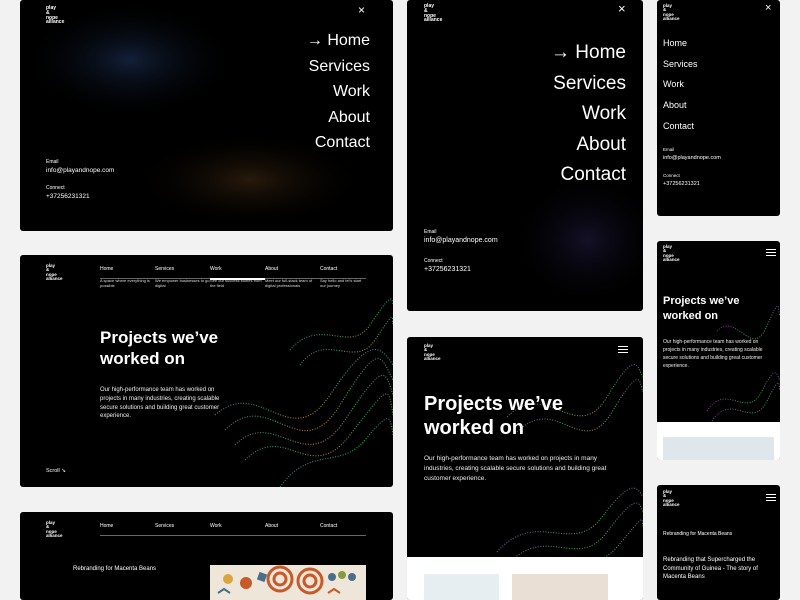  I want to click on nav-item-home: Home, so click(127, 526).